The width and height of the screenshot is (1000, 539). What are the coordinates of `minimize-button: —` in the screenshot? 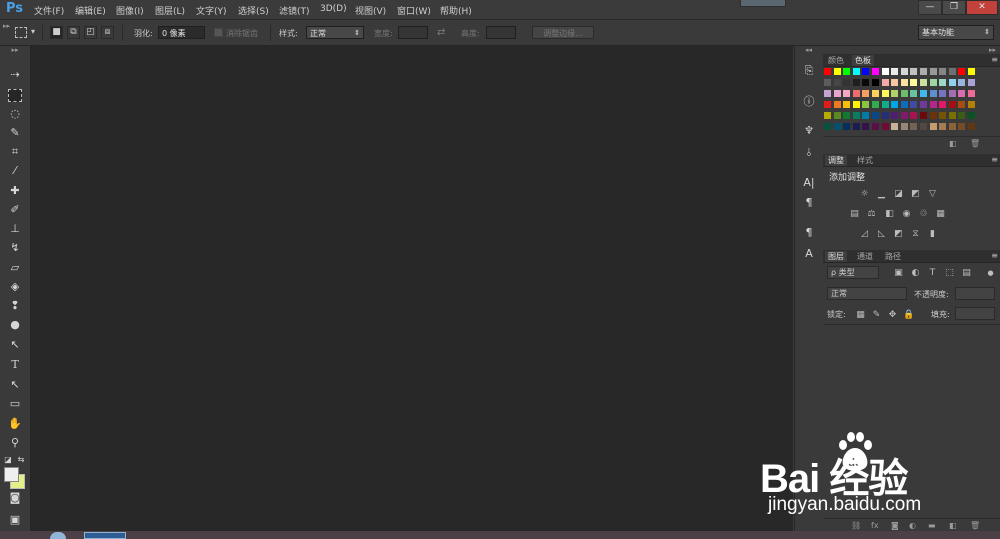 It's located at (930, 7).